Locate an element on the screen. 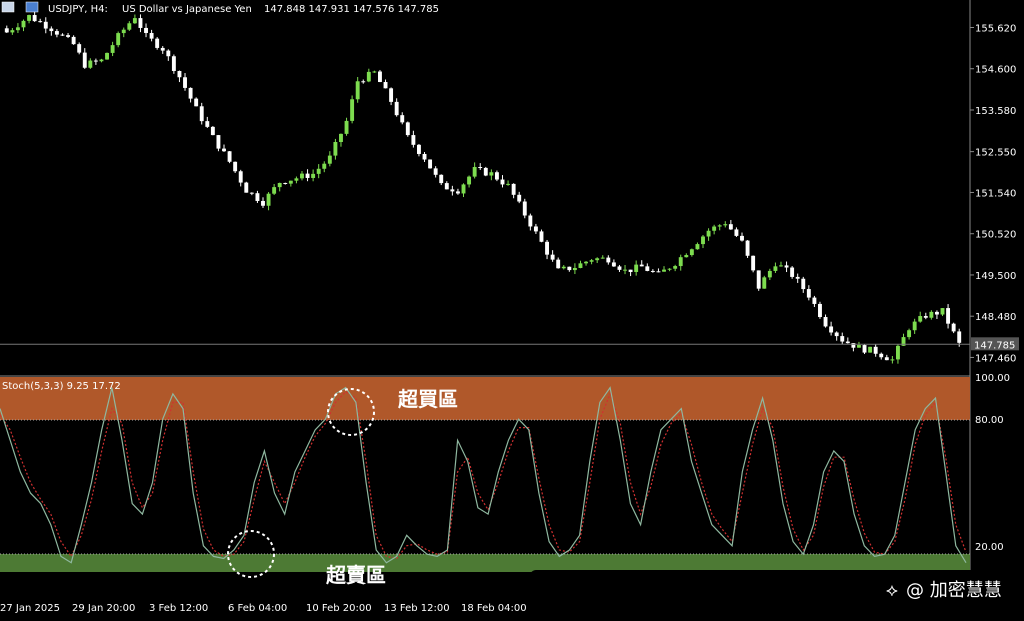 This screenshot has width=1024, height=621. price-tick-label: 153.580 is located at coordinates (995, 111).